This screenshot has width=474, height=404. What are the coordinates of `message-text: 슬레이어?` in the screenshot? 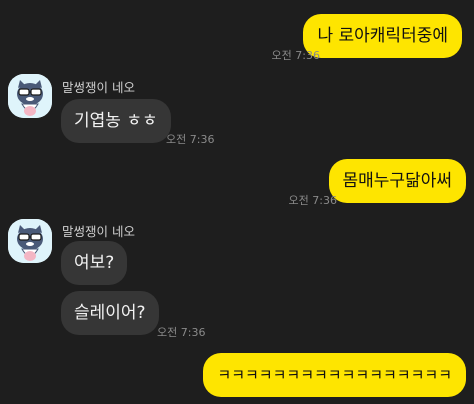 It's located at (110, 313).